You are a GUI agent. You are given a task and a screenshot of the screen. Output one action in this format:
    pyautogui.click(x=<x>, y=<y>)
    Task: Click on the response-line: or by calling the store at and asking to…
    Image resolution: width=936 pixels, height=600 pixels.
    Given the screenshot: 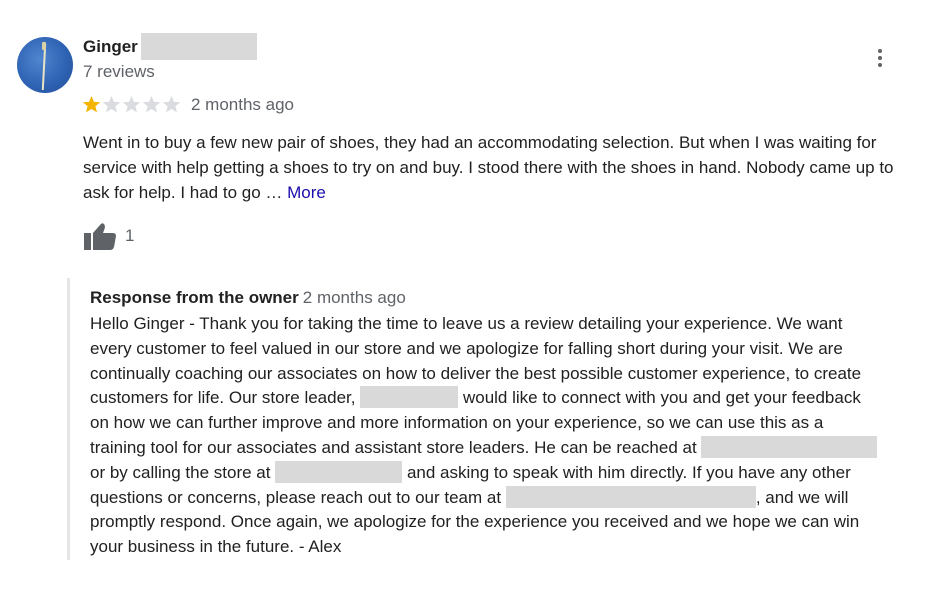 What is the action you would take?
    pyautogui.click(x=483, y=473)
    